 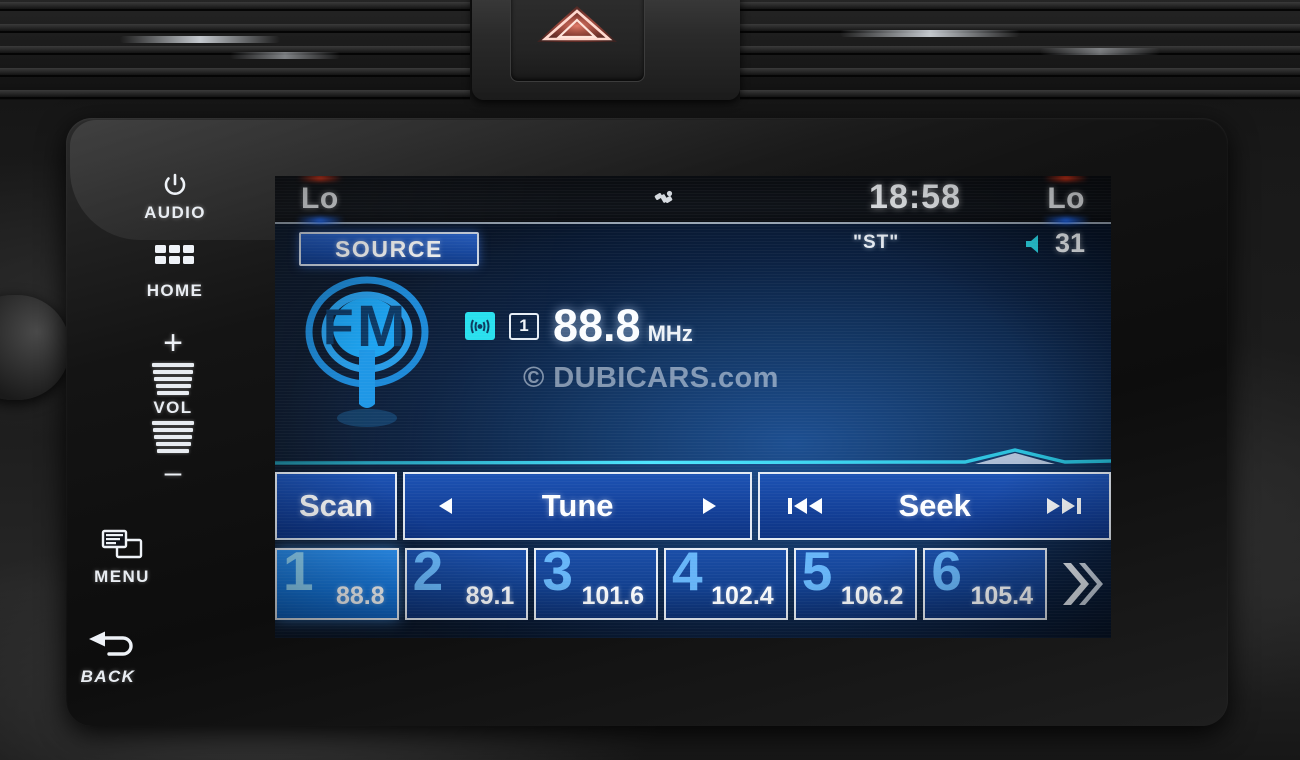 I want to click on svg-text: M, so click(x=381, y=326).